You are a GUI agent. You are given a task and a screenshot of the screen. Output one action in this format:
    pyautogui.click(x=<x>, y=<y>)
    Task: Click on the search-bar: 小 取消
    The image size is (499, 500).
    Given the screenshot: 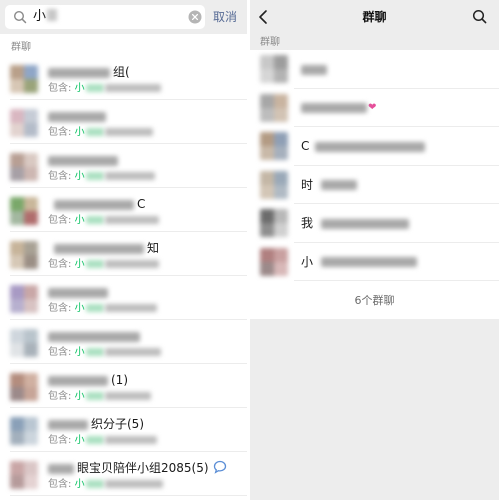 What is the action you would take?
    pyautogui.click(x=123, y=17)
    